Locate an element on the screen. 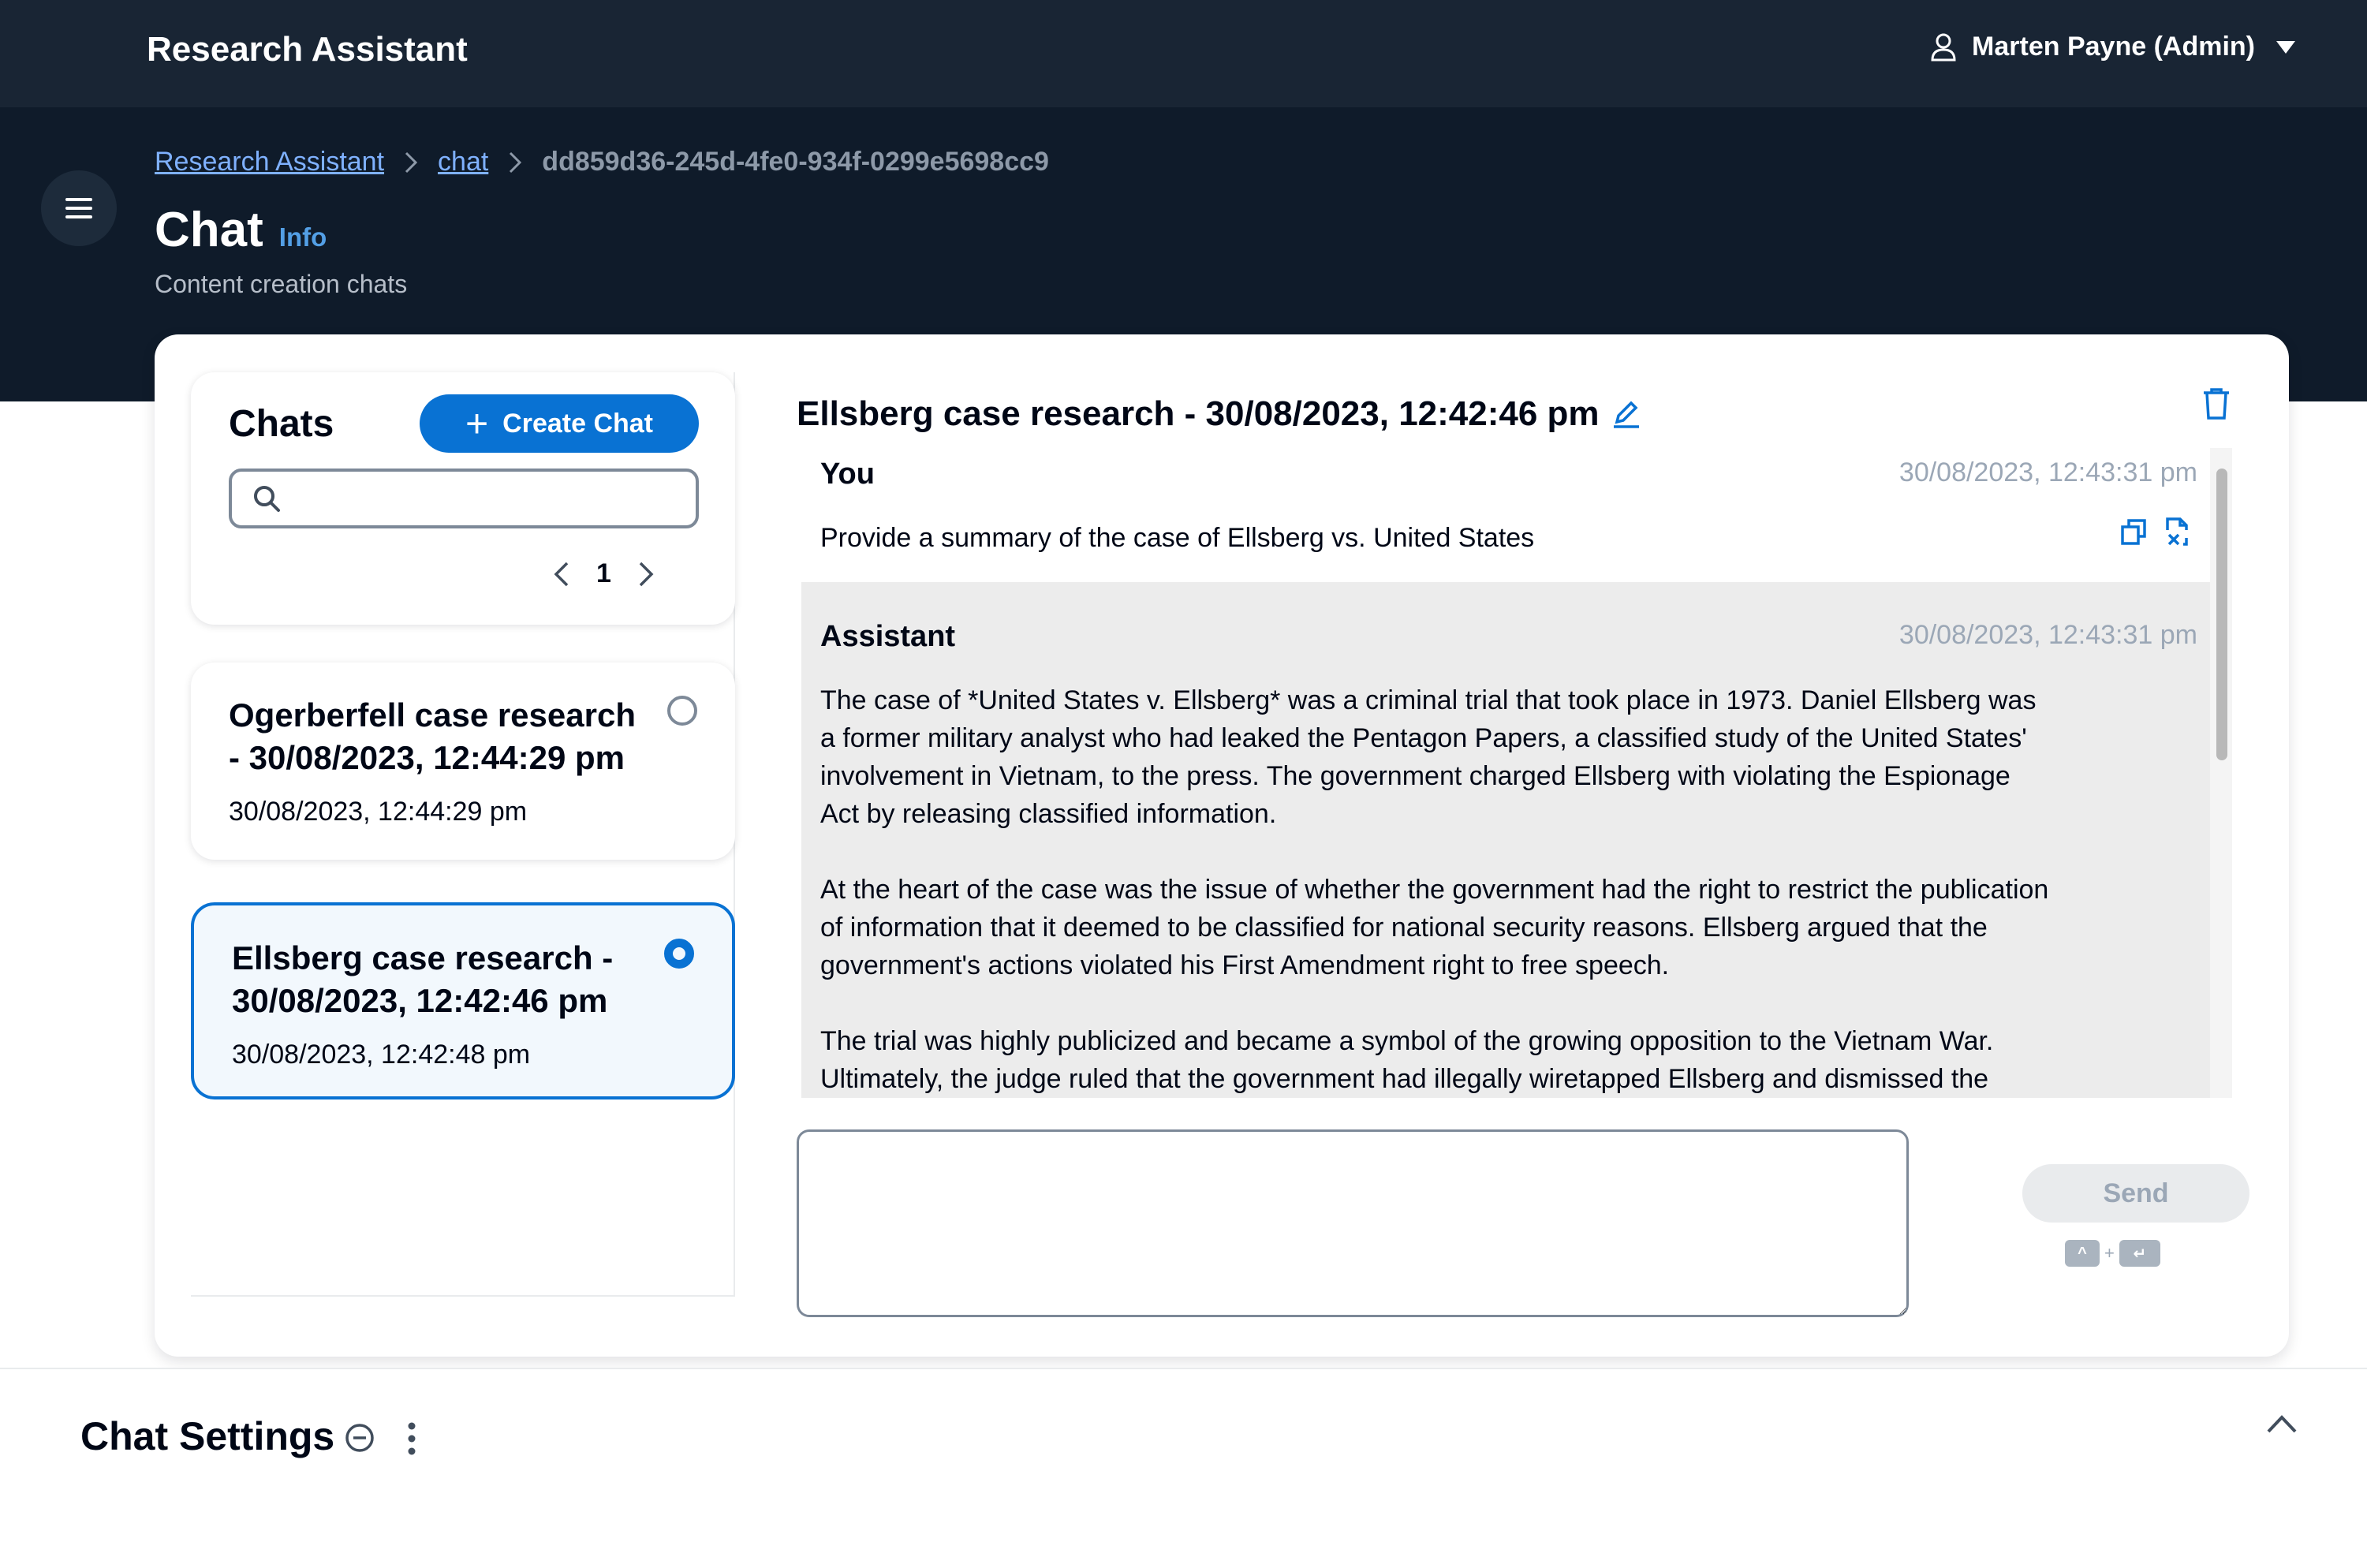 The width and height of the screenshot is (2367, 1568). more-options-icon is located at coordinates (411, 1440).